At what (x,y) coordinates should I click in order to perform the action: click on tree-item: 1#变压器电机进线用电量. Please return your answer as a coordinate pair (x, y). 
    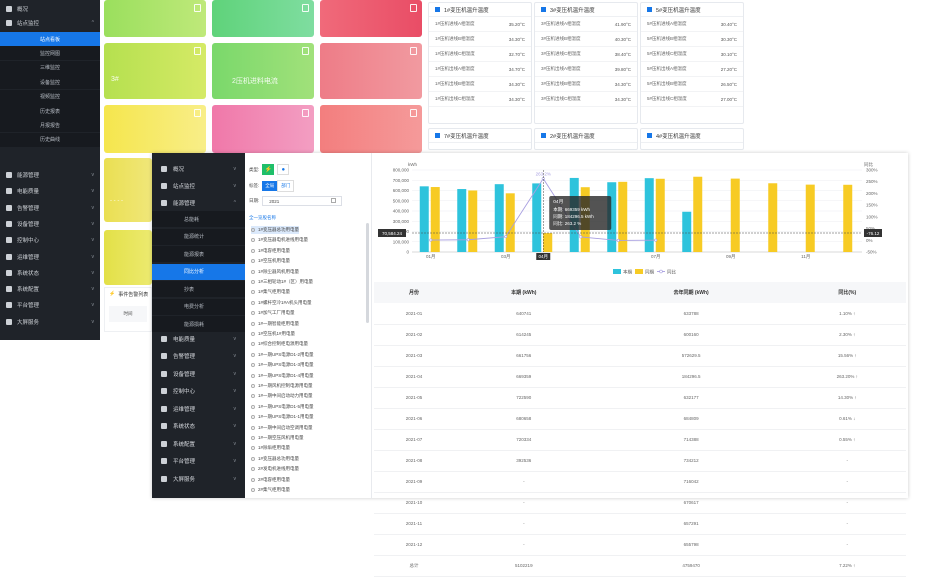
    Looking at the image, I should click on (279, 240).